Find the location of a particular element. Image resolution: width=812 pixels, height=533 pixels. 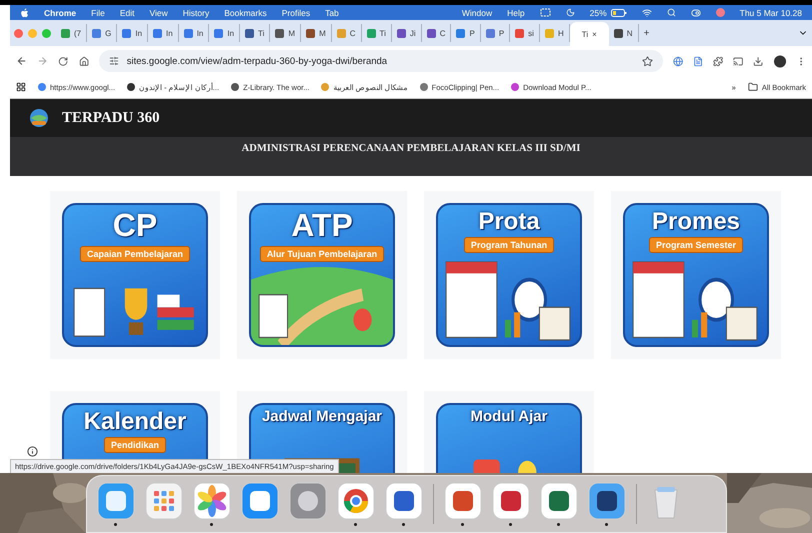

tile-title: ATP is located at coordinates (322, 226).